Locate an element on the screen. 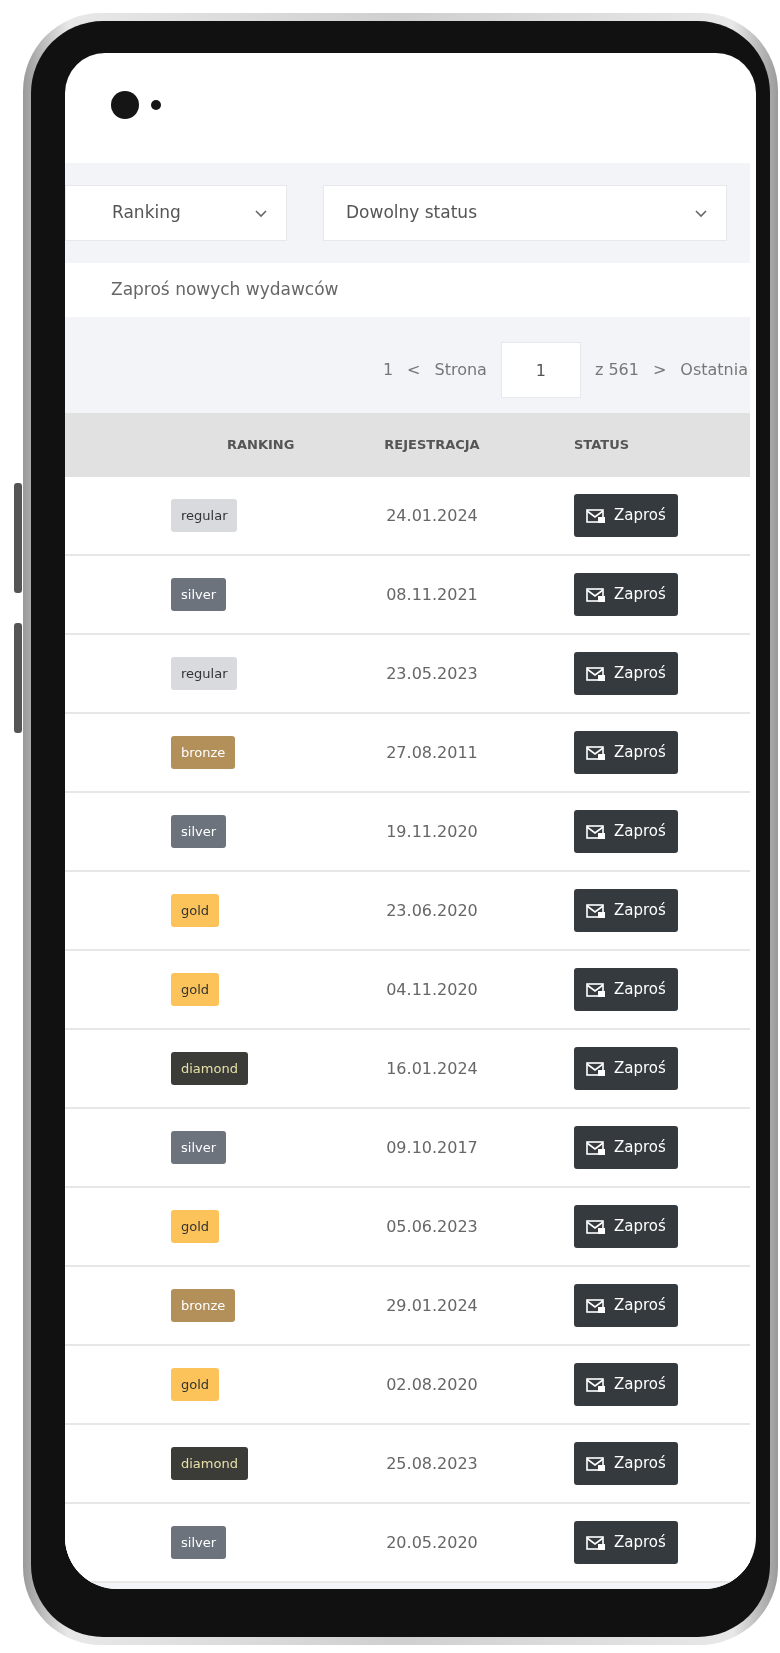  registration-date: 16.01.2024 is located at coordinates (432, 1068).